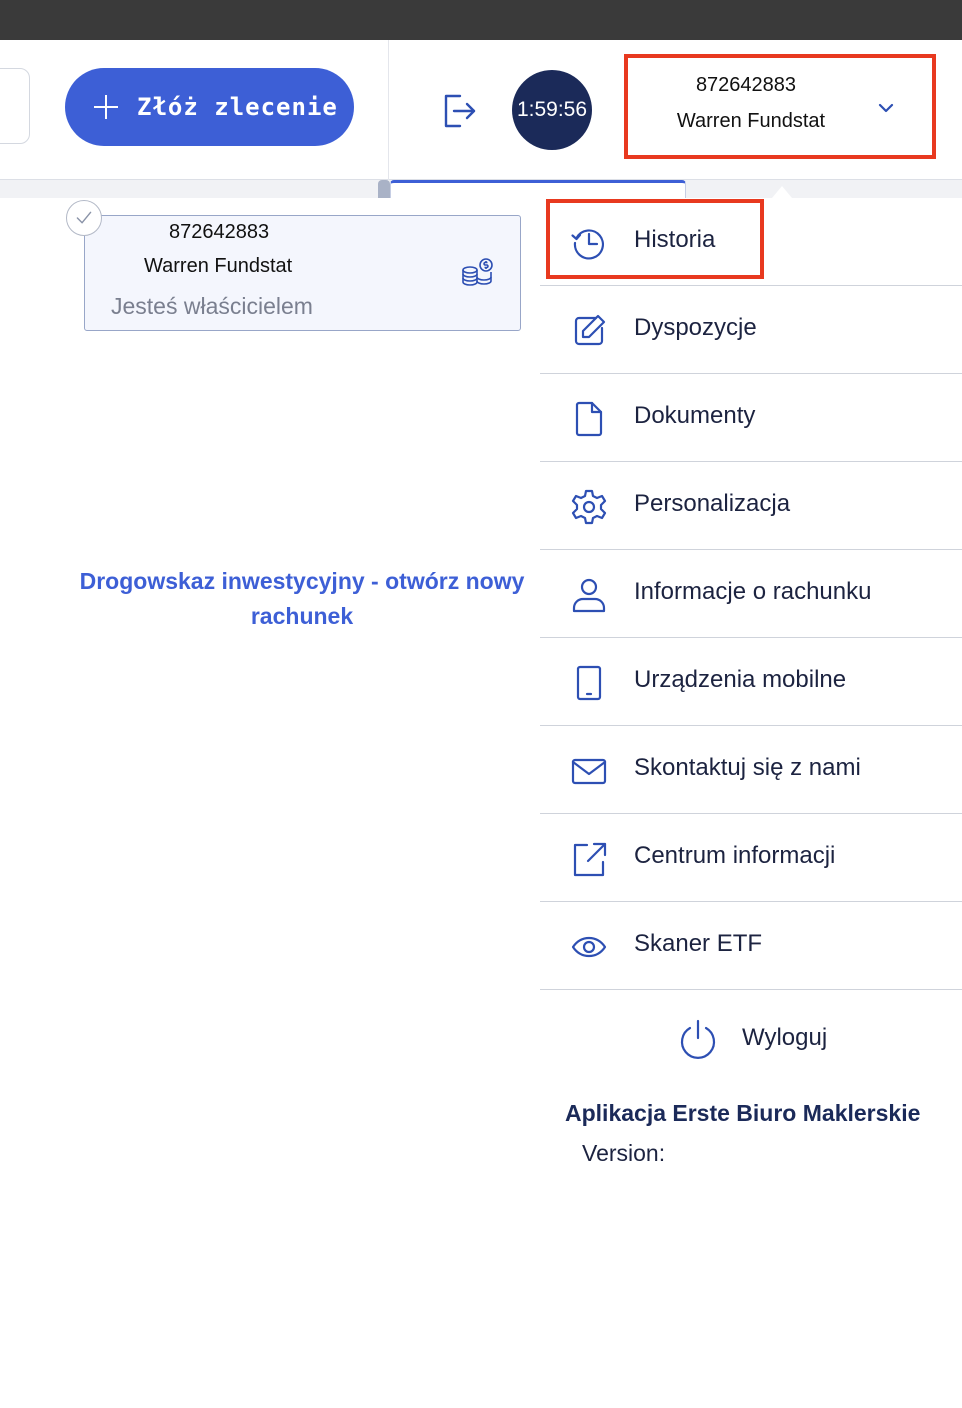  I want to click on menu-item-dokumenty: Dokumenty, so click(751, 418).